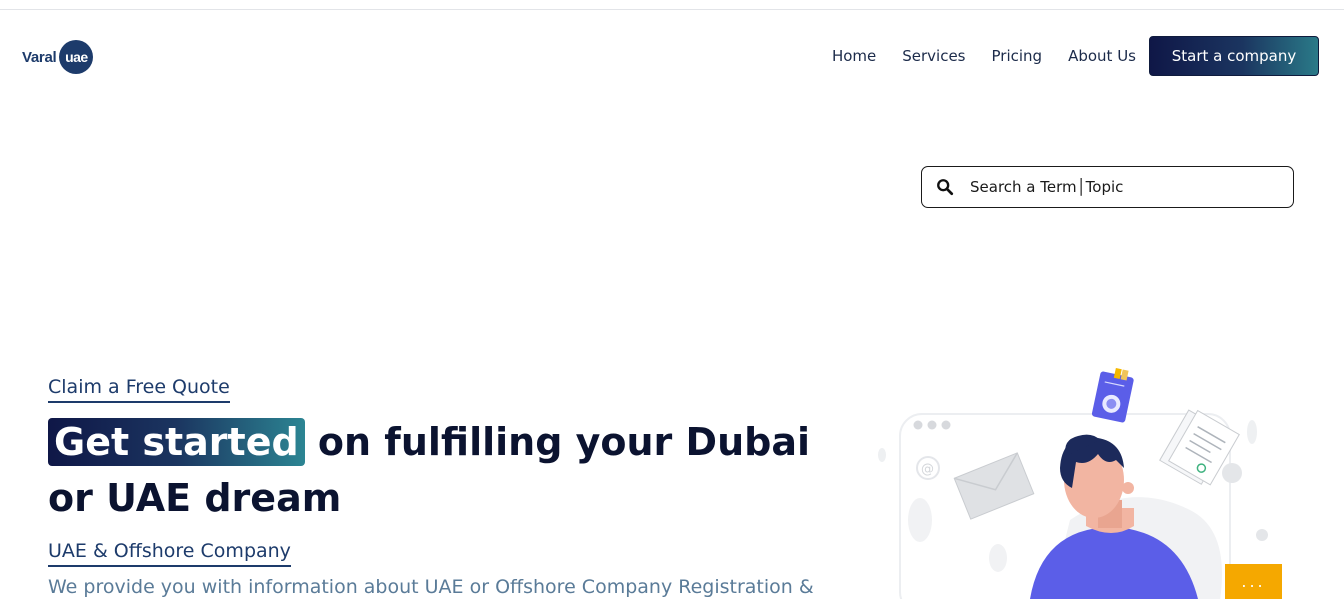  I want to click on claim-quote-link: Claim a Free Quote, so click(139, 389).